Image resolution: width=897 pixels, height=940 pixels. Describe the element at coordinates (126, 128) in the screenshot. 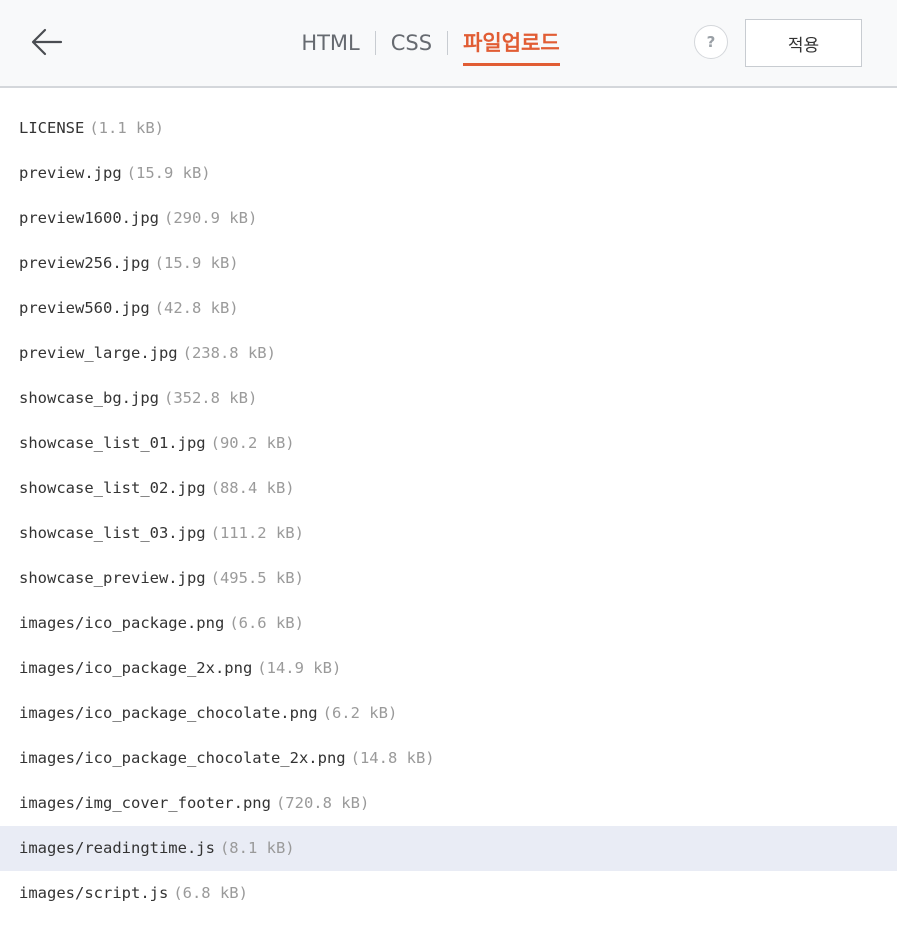

I see `file-size: (1.1 kB)` at that location.